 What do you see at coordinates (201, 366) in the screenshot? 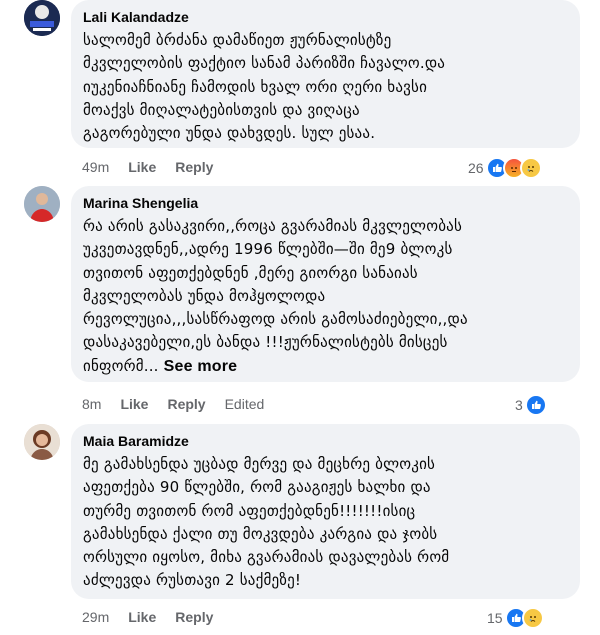
I see `see-more-link: See more` at bounding box center [201, 366].